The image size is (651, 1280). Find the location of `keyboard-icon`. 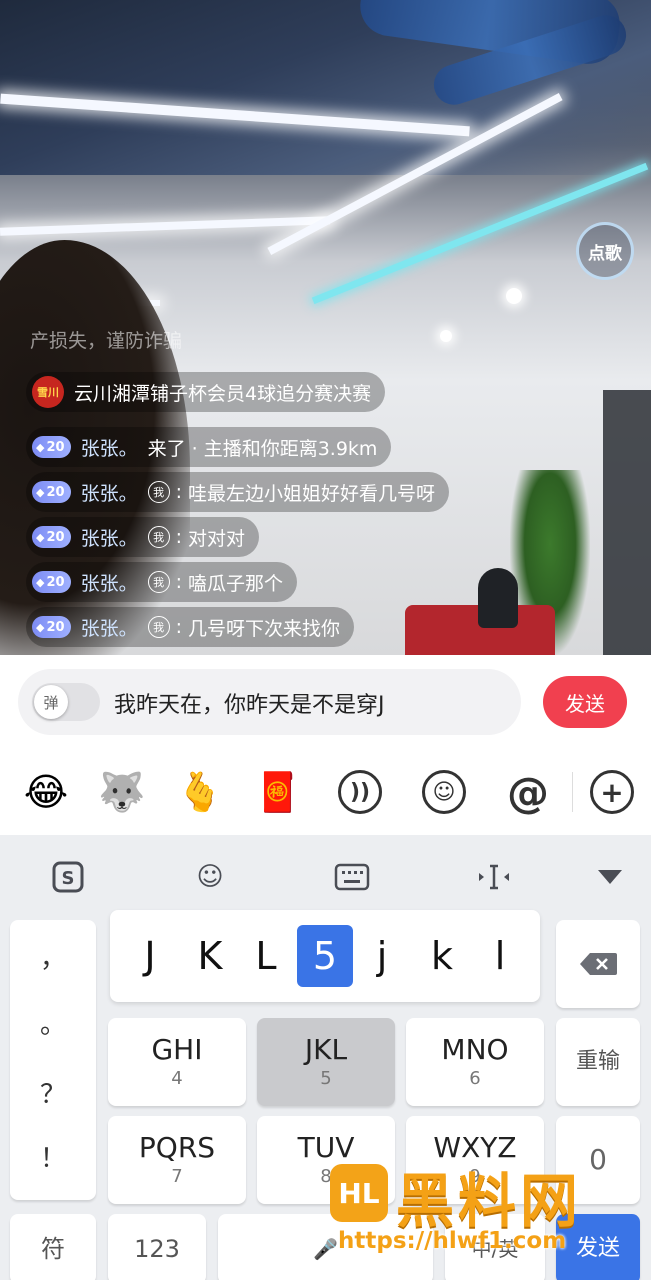

keyboard-icon is located at coordinates (352, 877).